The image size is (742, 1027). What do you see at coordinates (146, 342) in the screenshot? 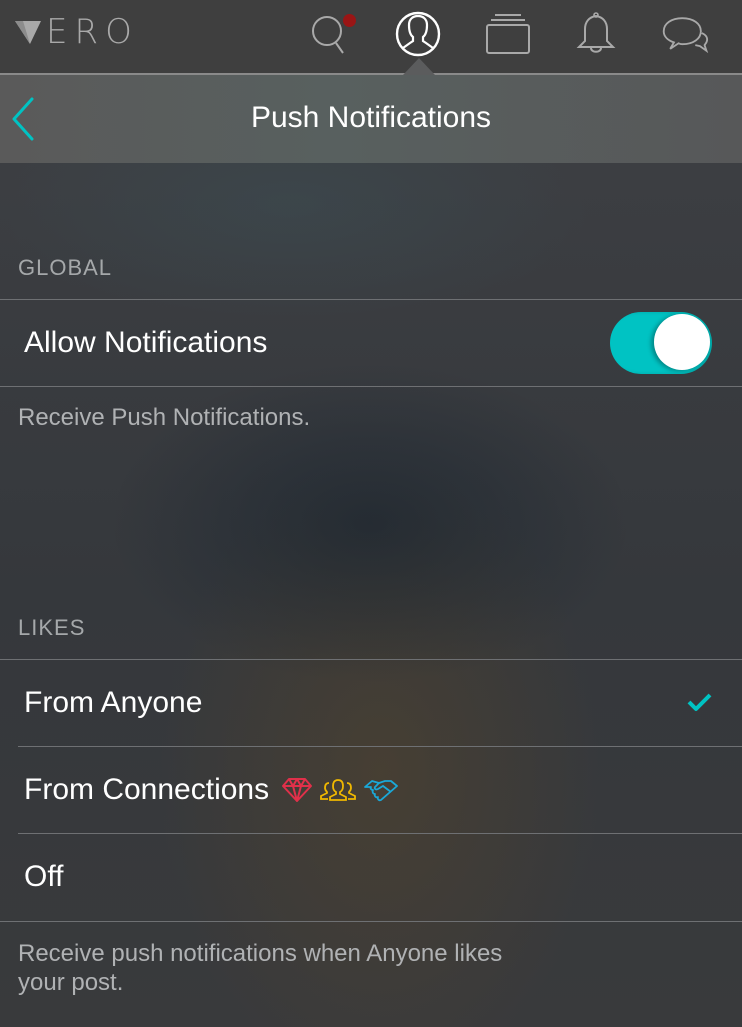
I see `allow-notifications-label: Allow Notifications` at bounding box center [146, 342].